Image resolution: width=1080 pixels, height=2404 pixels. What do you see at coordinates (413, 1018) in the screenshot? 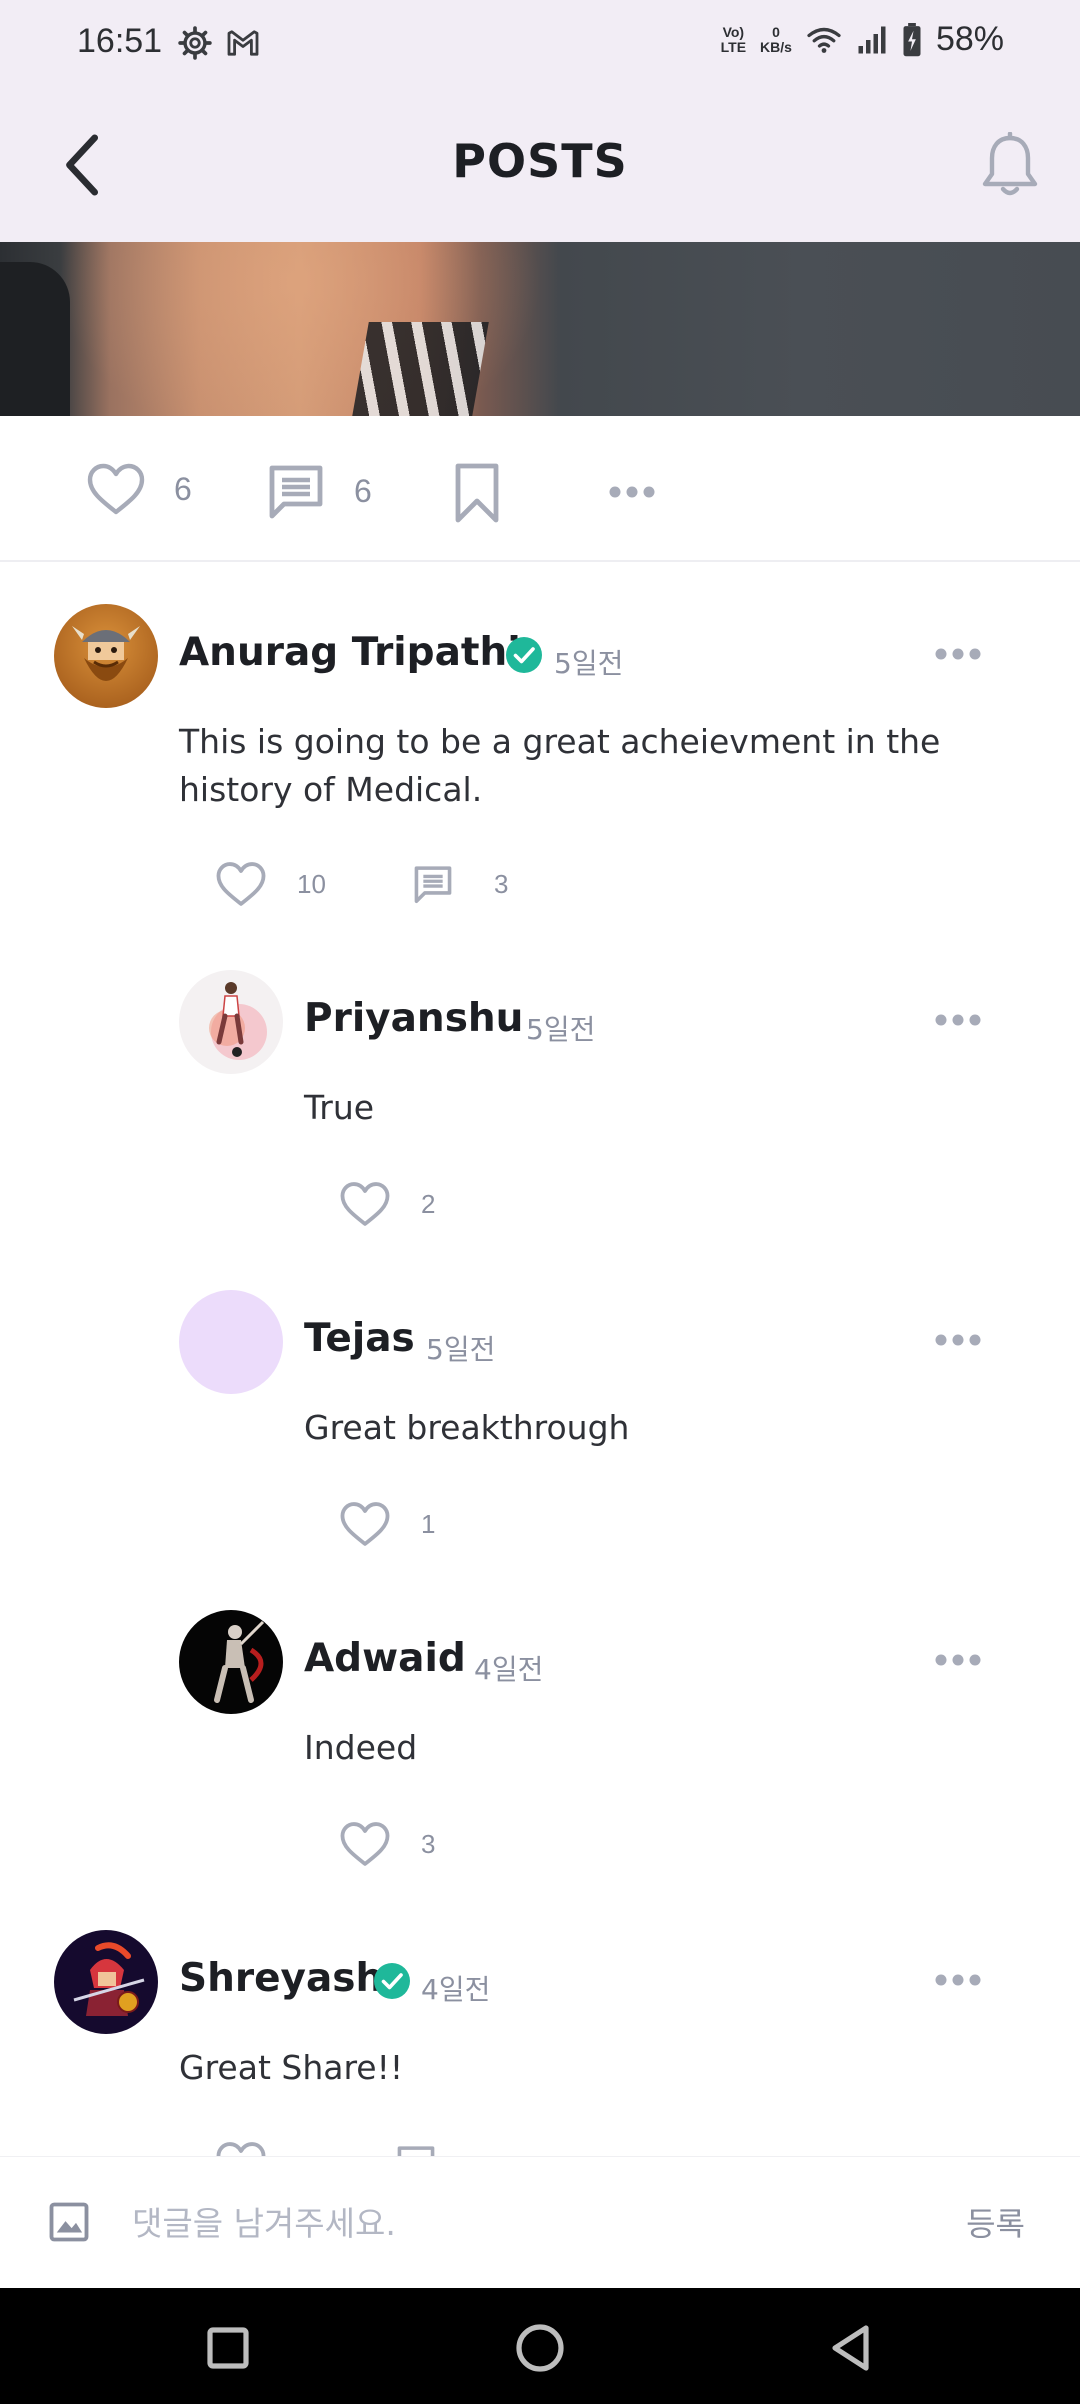
I see `comment-author: Priyanshu` at bounding box center [413, 1018].